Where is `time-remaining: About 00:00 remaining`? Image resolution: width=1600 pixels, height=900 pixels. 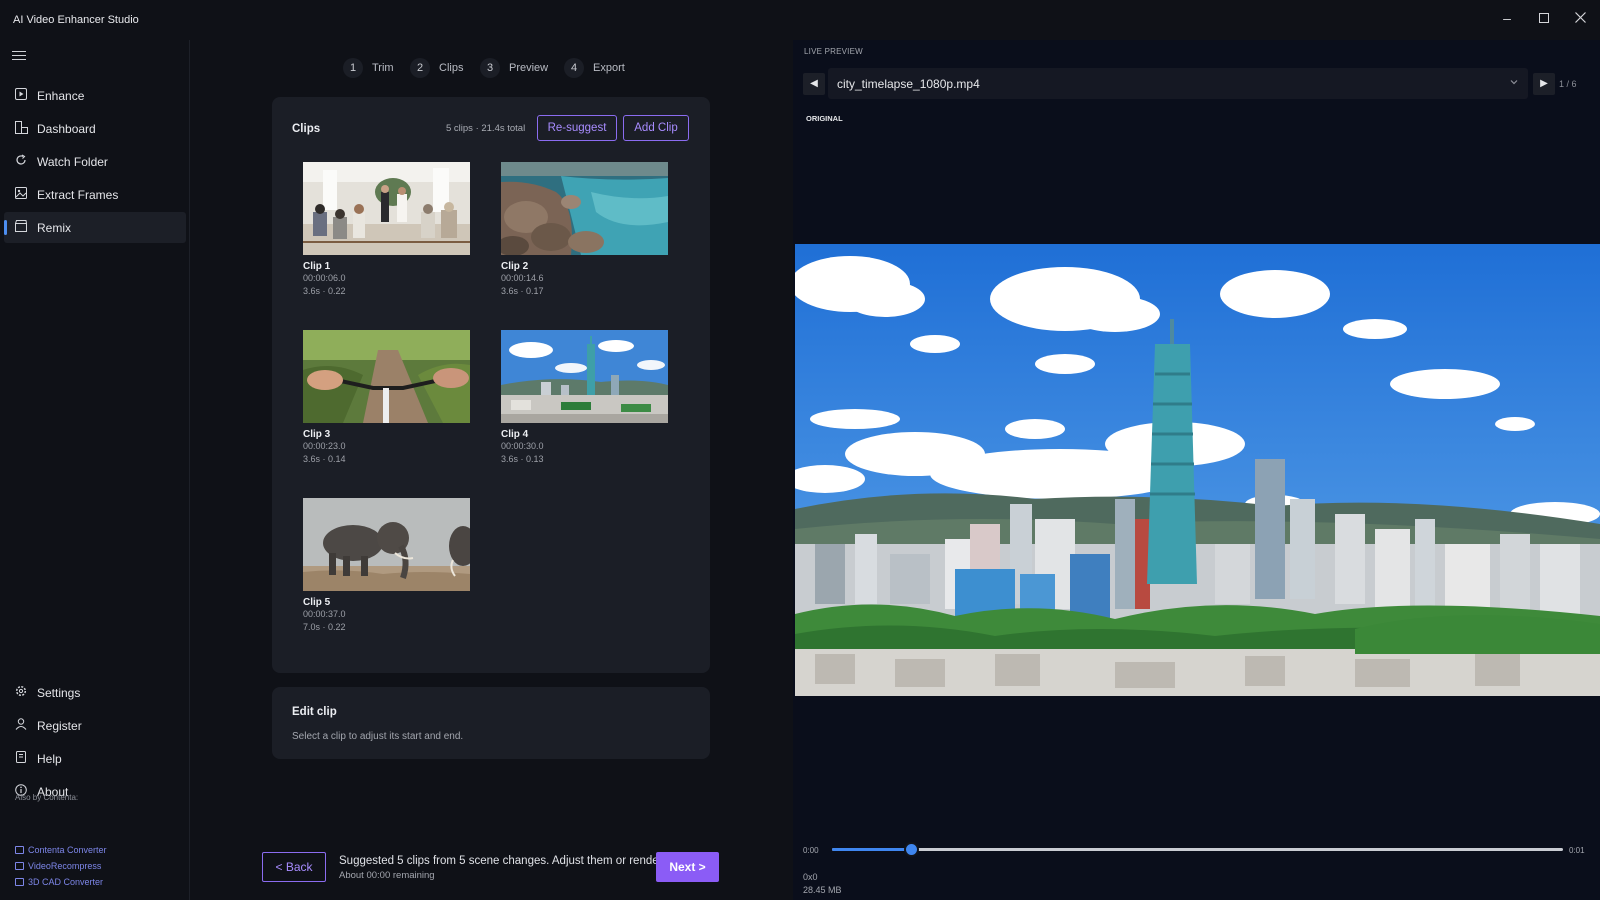
time-remaining: About 00:00 remaining is located at coordinates (387, 875).